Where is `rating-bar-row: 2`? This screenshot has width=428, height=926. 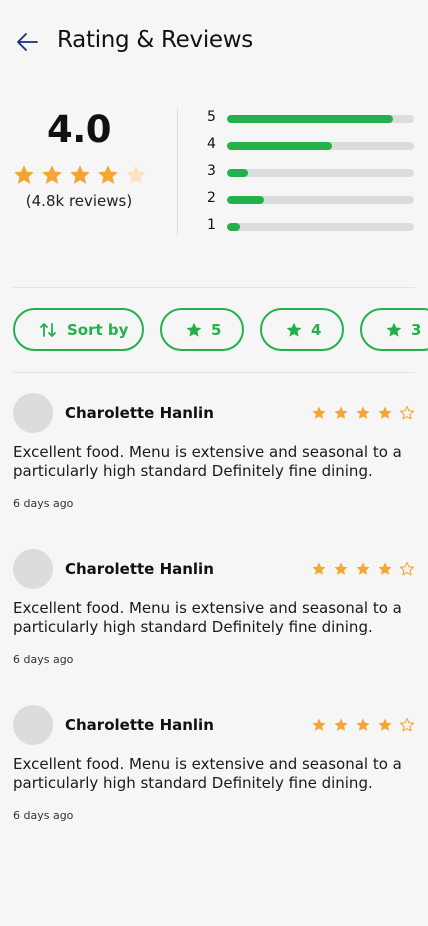 rating-bar-row: 2 is located at coordinates (311, 199).